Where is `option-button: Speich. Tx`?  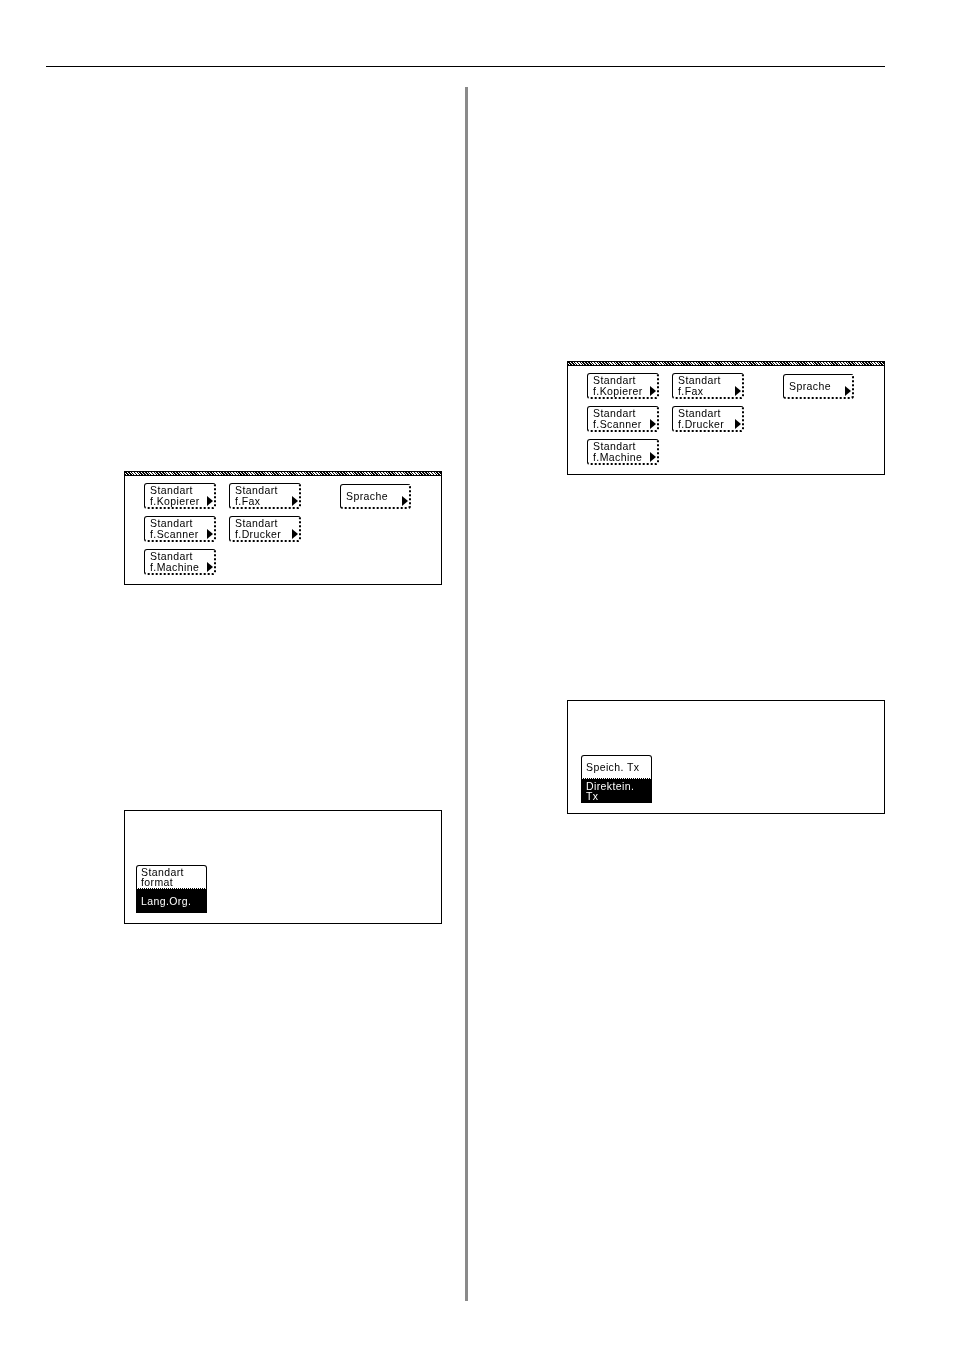
option-button: Speich. Tx is located at coordinates (616, 767).